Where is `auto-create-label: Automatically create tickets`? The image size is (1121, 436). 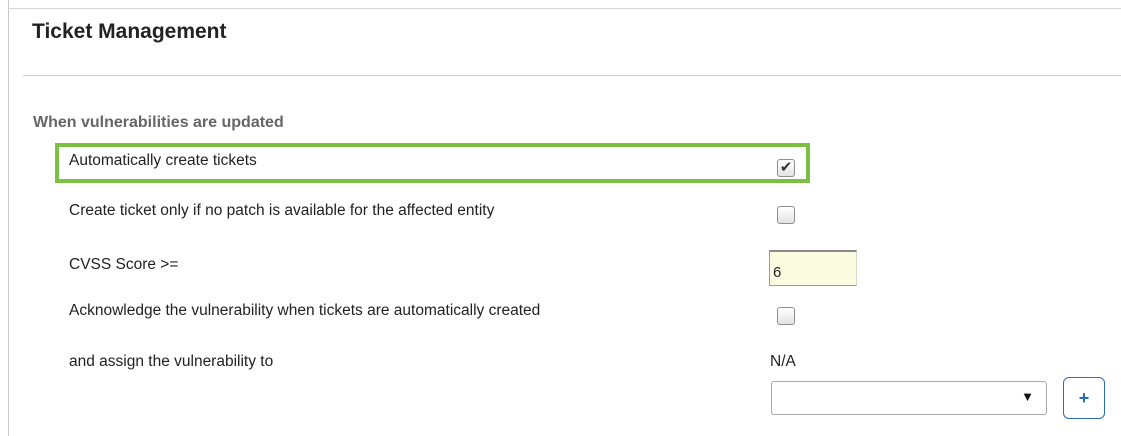
auto-create-label: Automatically create tickets is located at coordinates (163, 160).